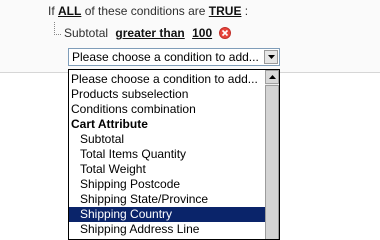 The width and height of the screenshot is (380, 240). What do you see at coordinates (167, 229) in the screenshot?
I see `option-shipping-address-line: Shipping Address Line` at bounding box center [167, 229].